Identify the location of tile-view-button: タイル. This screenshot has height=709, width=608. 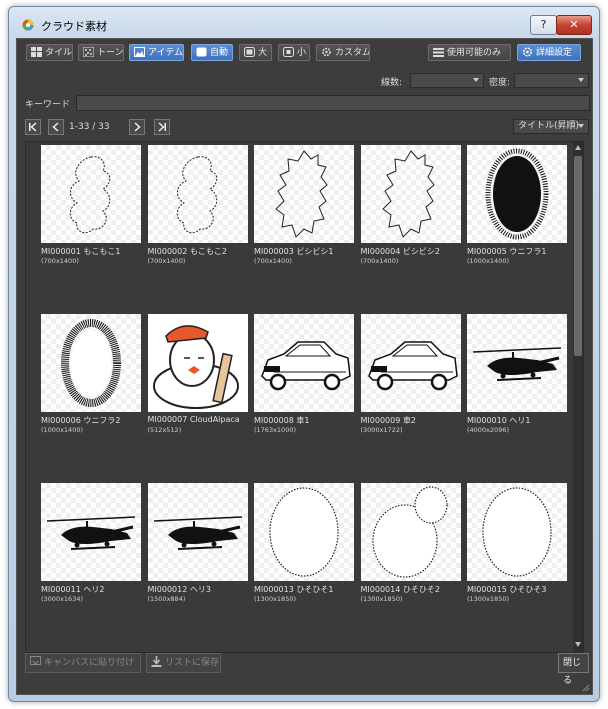
(49, 52).